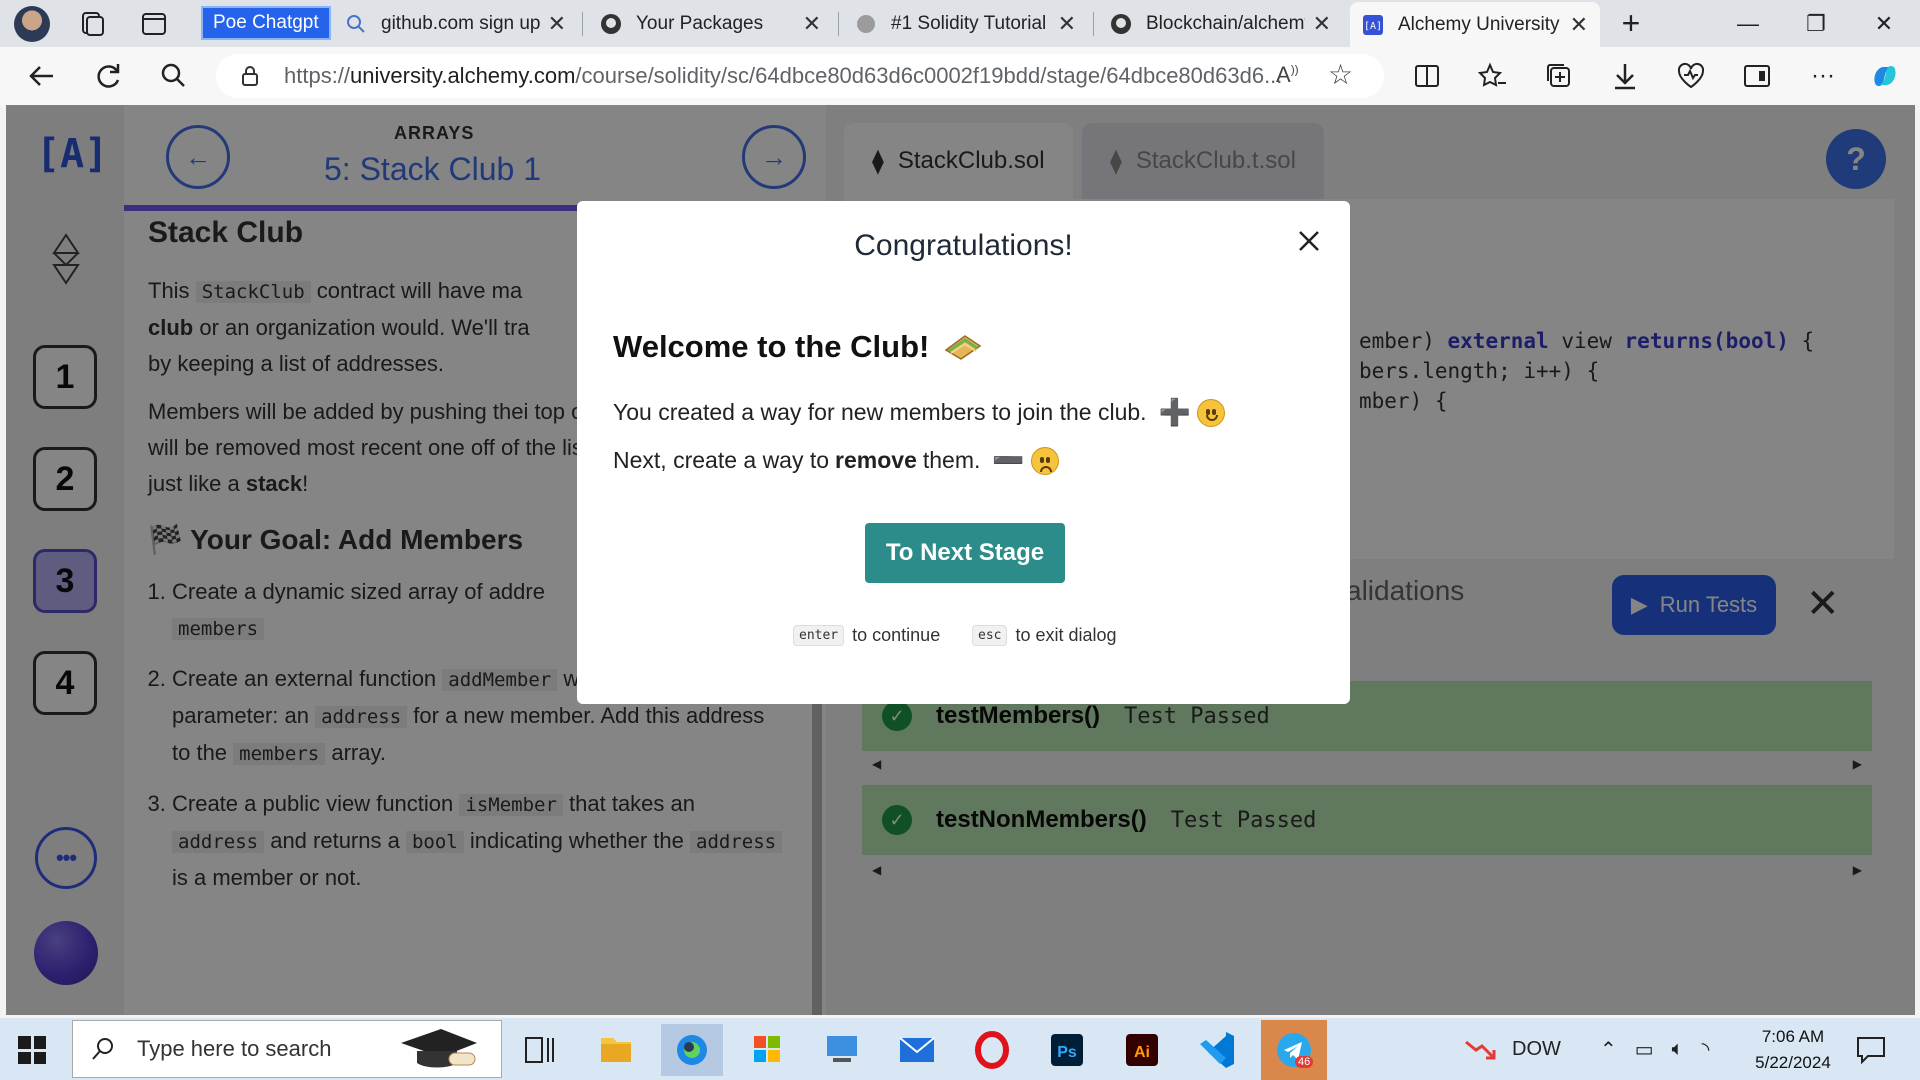 This screenshot has height=1080, width=1920. I want to click on dialog-line-2: Next, create a way to remove them. ➖, so click(836, 460).